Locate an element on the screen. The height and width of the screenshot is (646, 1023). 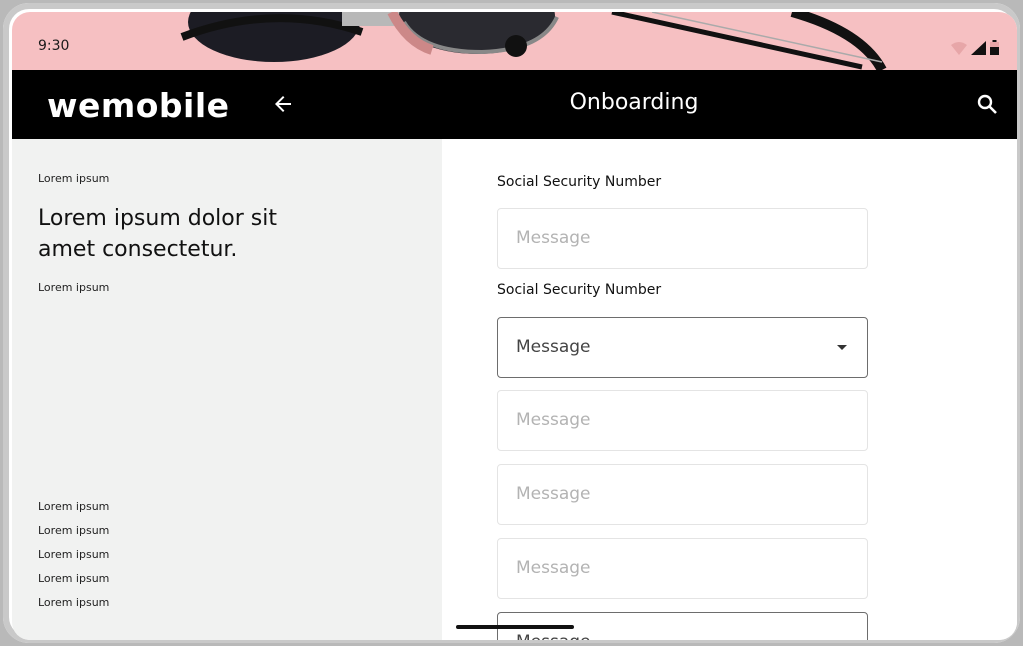
ssn-select: Message is located at coordinates (682, 347).